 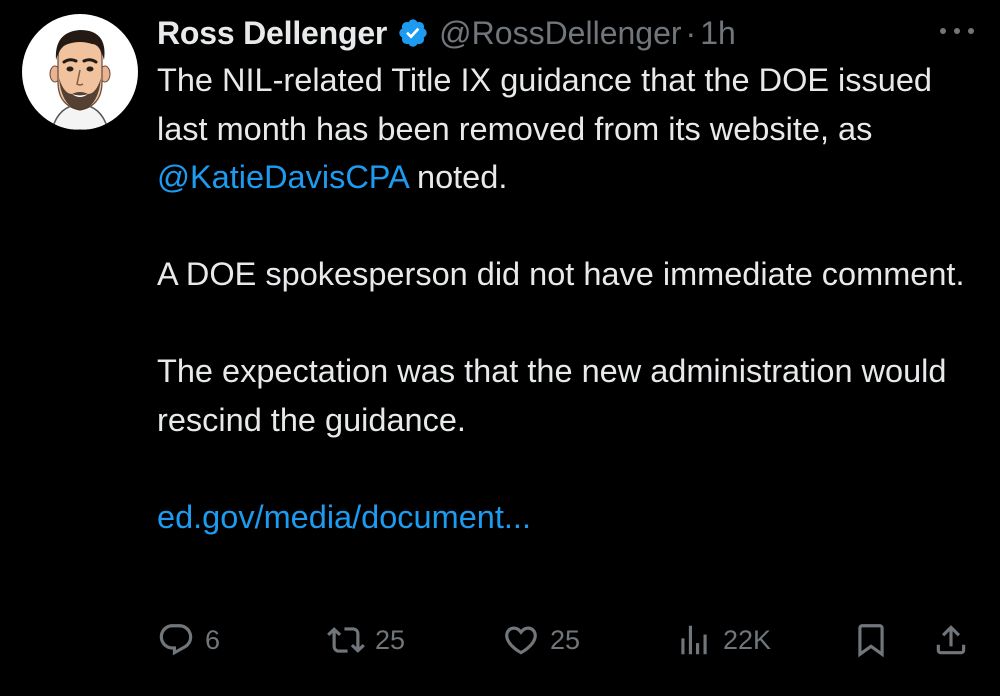 I want to click on heart-icon, so click(x=521, y=640).